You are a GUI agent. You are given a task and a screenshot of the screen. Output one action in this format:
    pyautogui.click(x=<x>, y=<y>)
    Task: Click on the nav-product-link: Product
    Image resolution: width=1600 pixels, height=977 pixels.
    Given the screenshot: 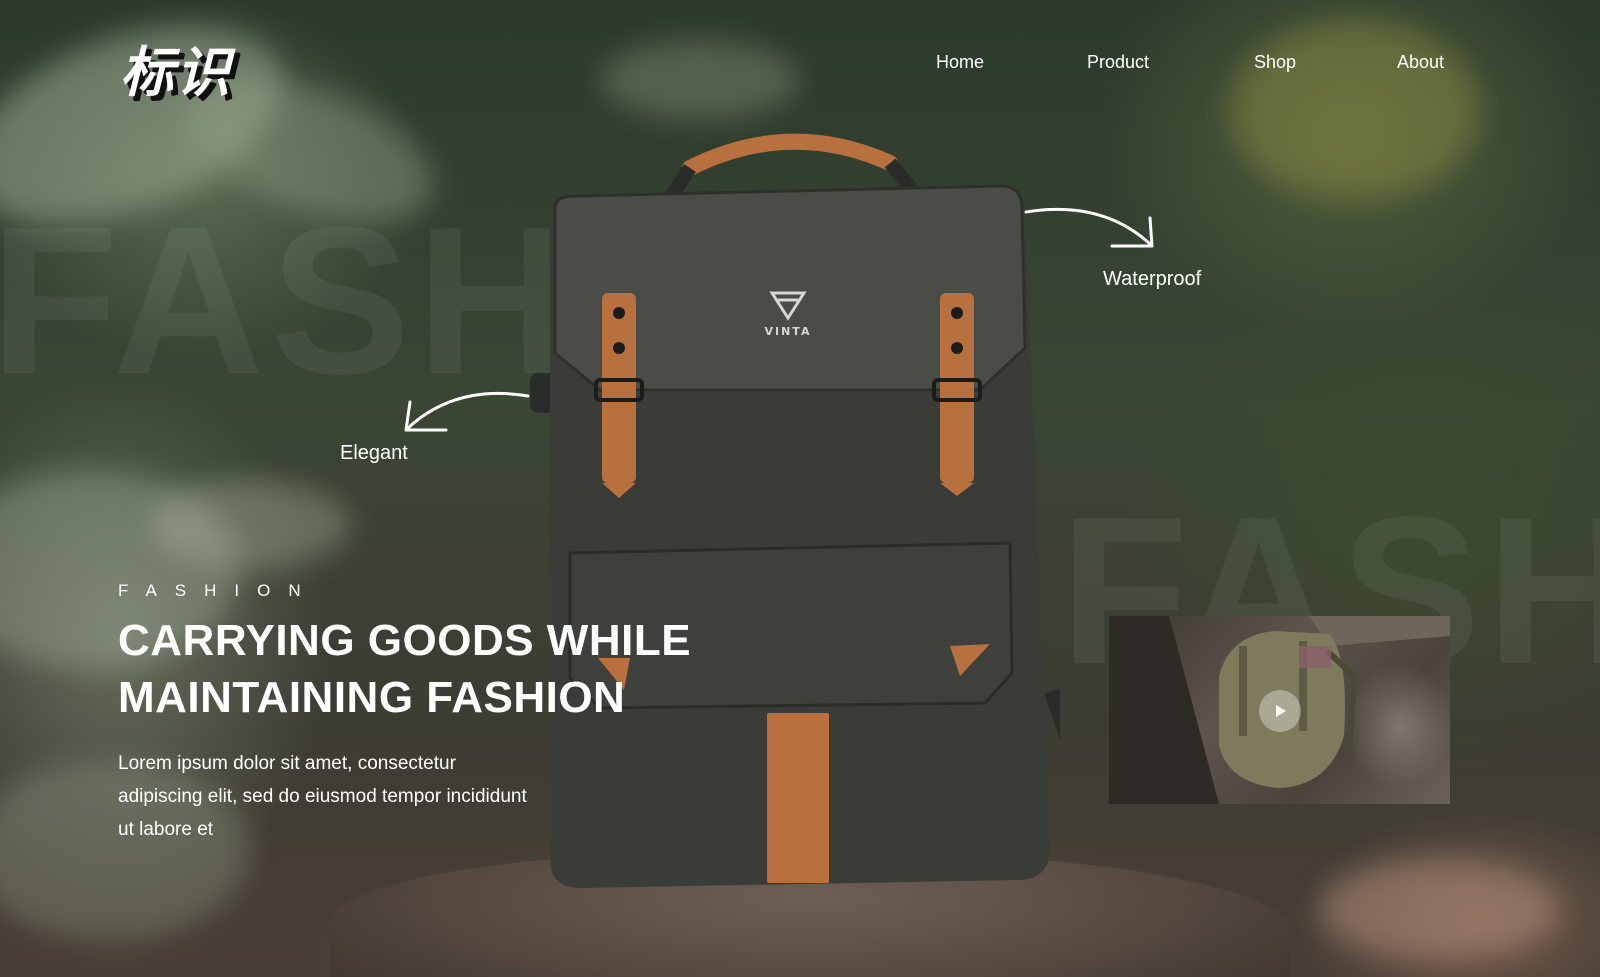 What is the action you would take?
    pyautogui.click(x=1118, y=62)
    